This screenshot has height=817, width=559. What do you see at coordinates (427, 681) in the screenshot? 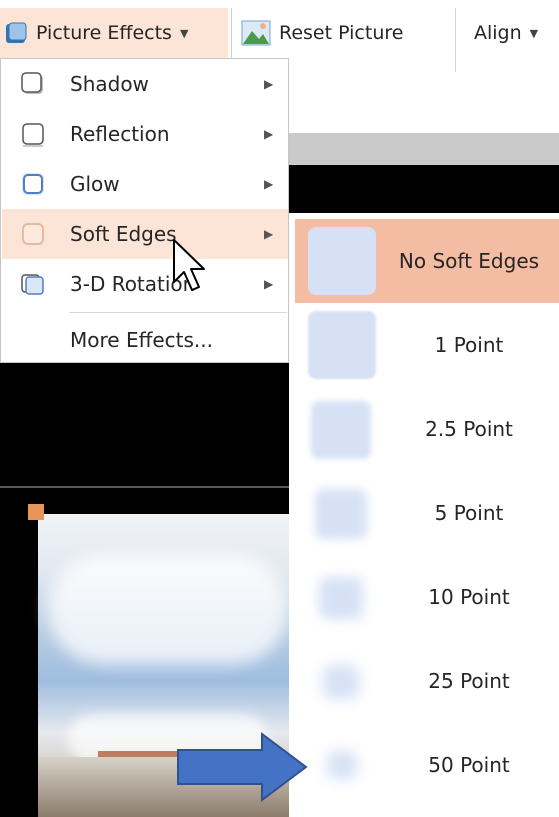
I see `soft-edge-option-25pt: 25 Point` at bounding box center [427, 681].